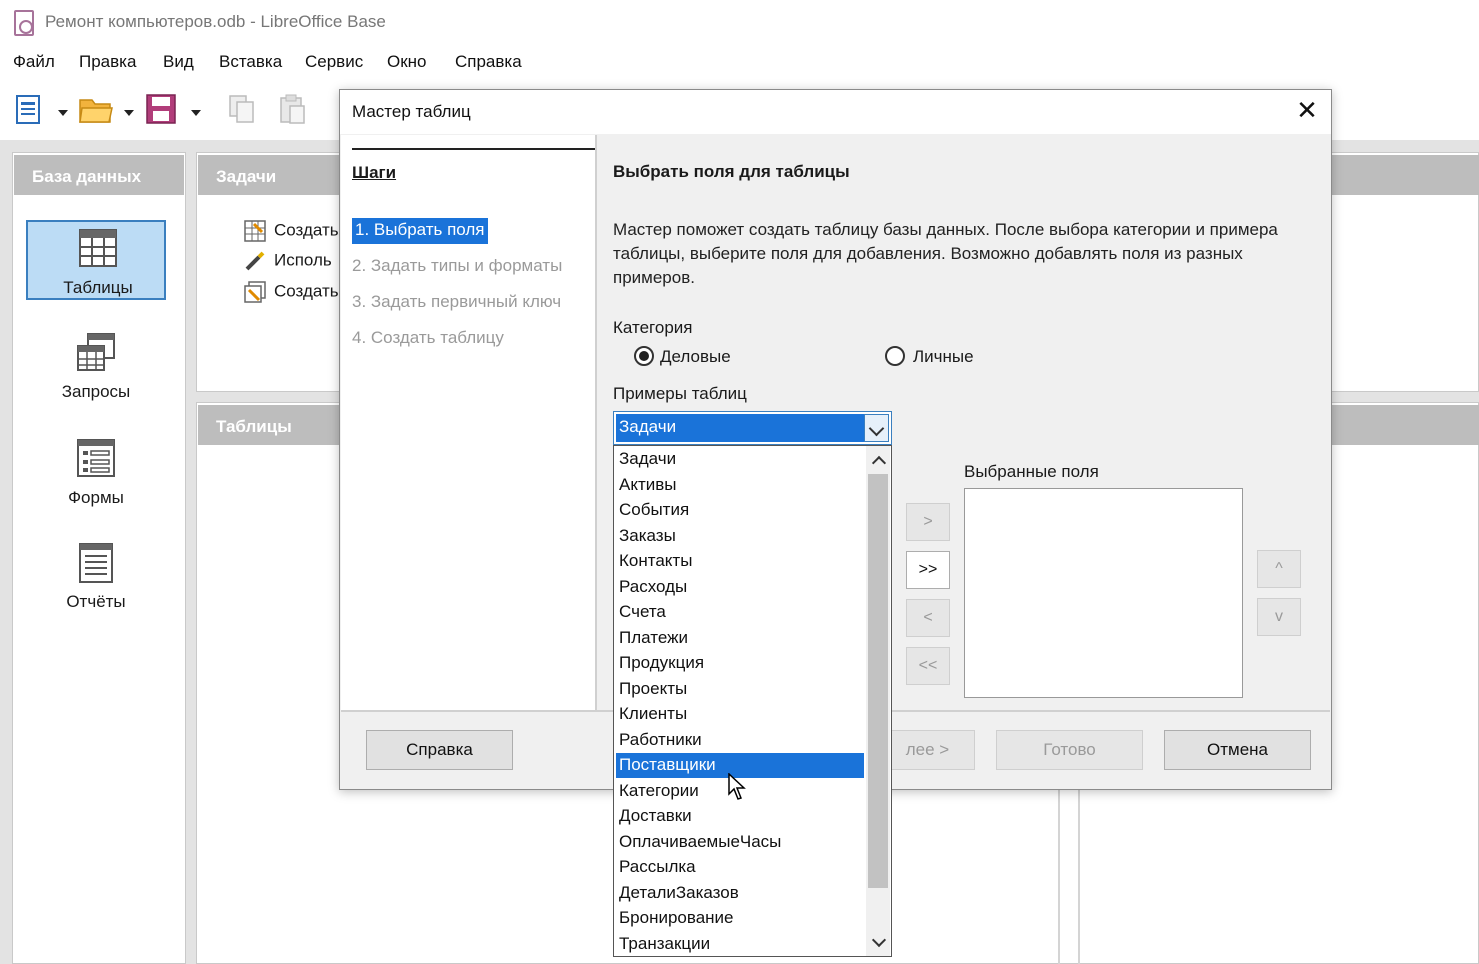 Image resolution: width=1479 pixels, height=964 pixels. What do you see at coordinates (24, 23) in the screenshot?
I see `libreoffice-base-icon` at bounding box center [24, 23].